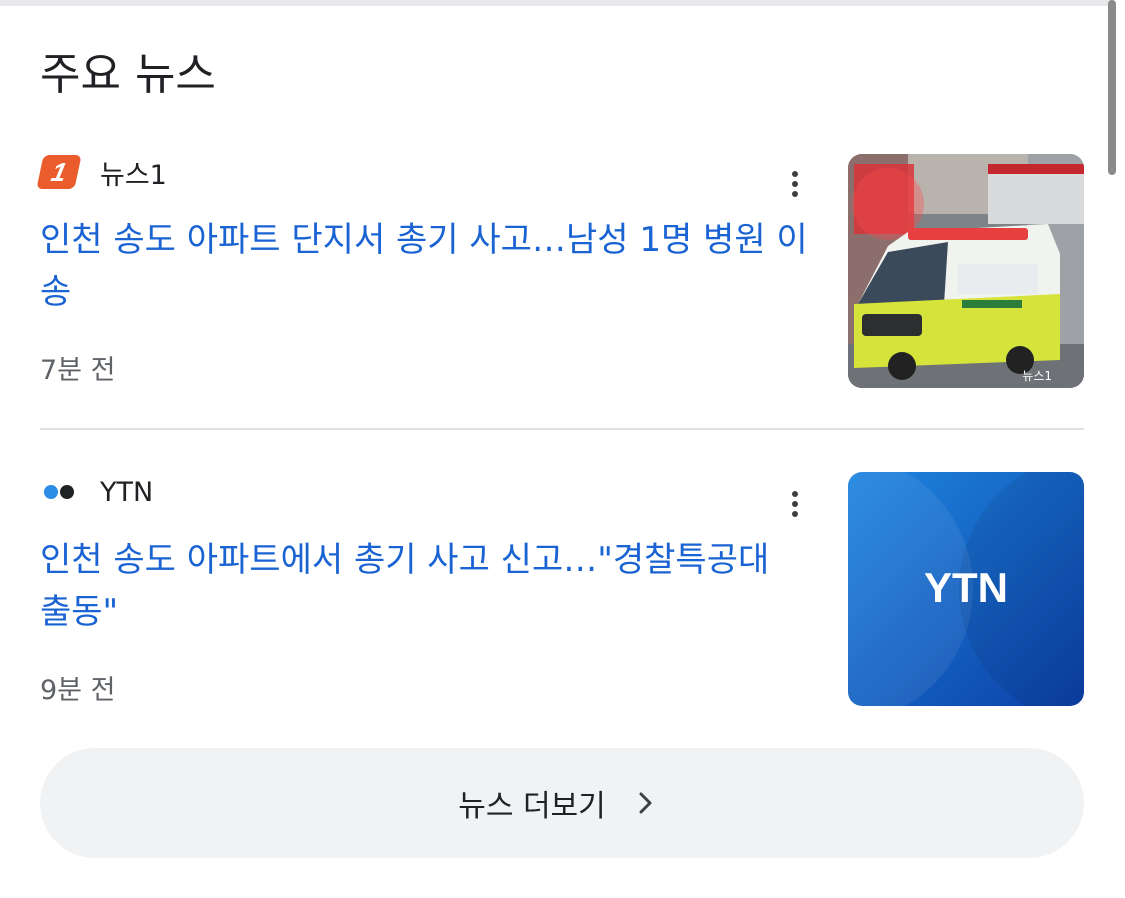 This screenshot has width=1125, height=898. I want to click on thumbnail-image: 뉴스1, so click(966, 271).